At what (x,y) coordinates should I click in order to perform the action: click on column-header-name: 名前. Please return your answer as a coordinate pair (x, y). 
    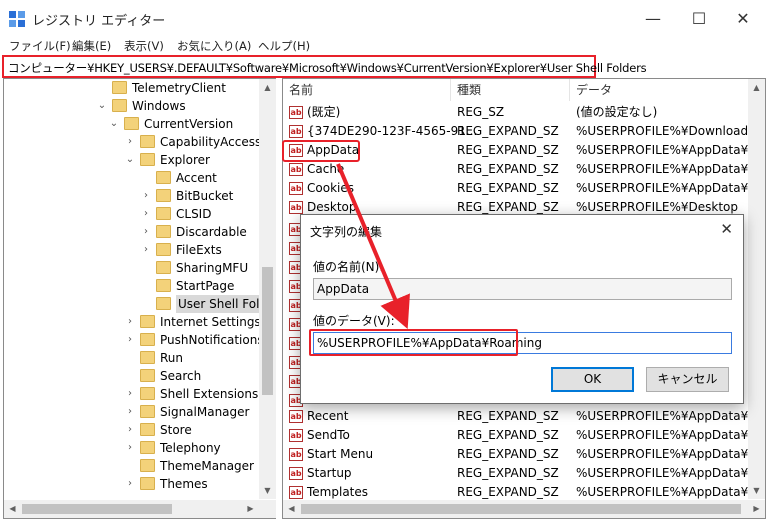
    Looking at the image, I should click on (367, 90).